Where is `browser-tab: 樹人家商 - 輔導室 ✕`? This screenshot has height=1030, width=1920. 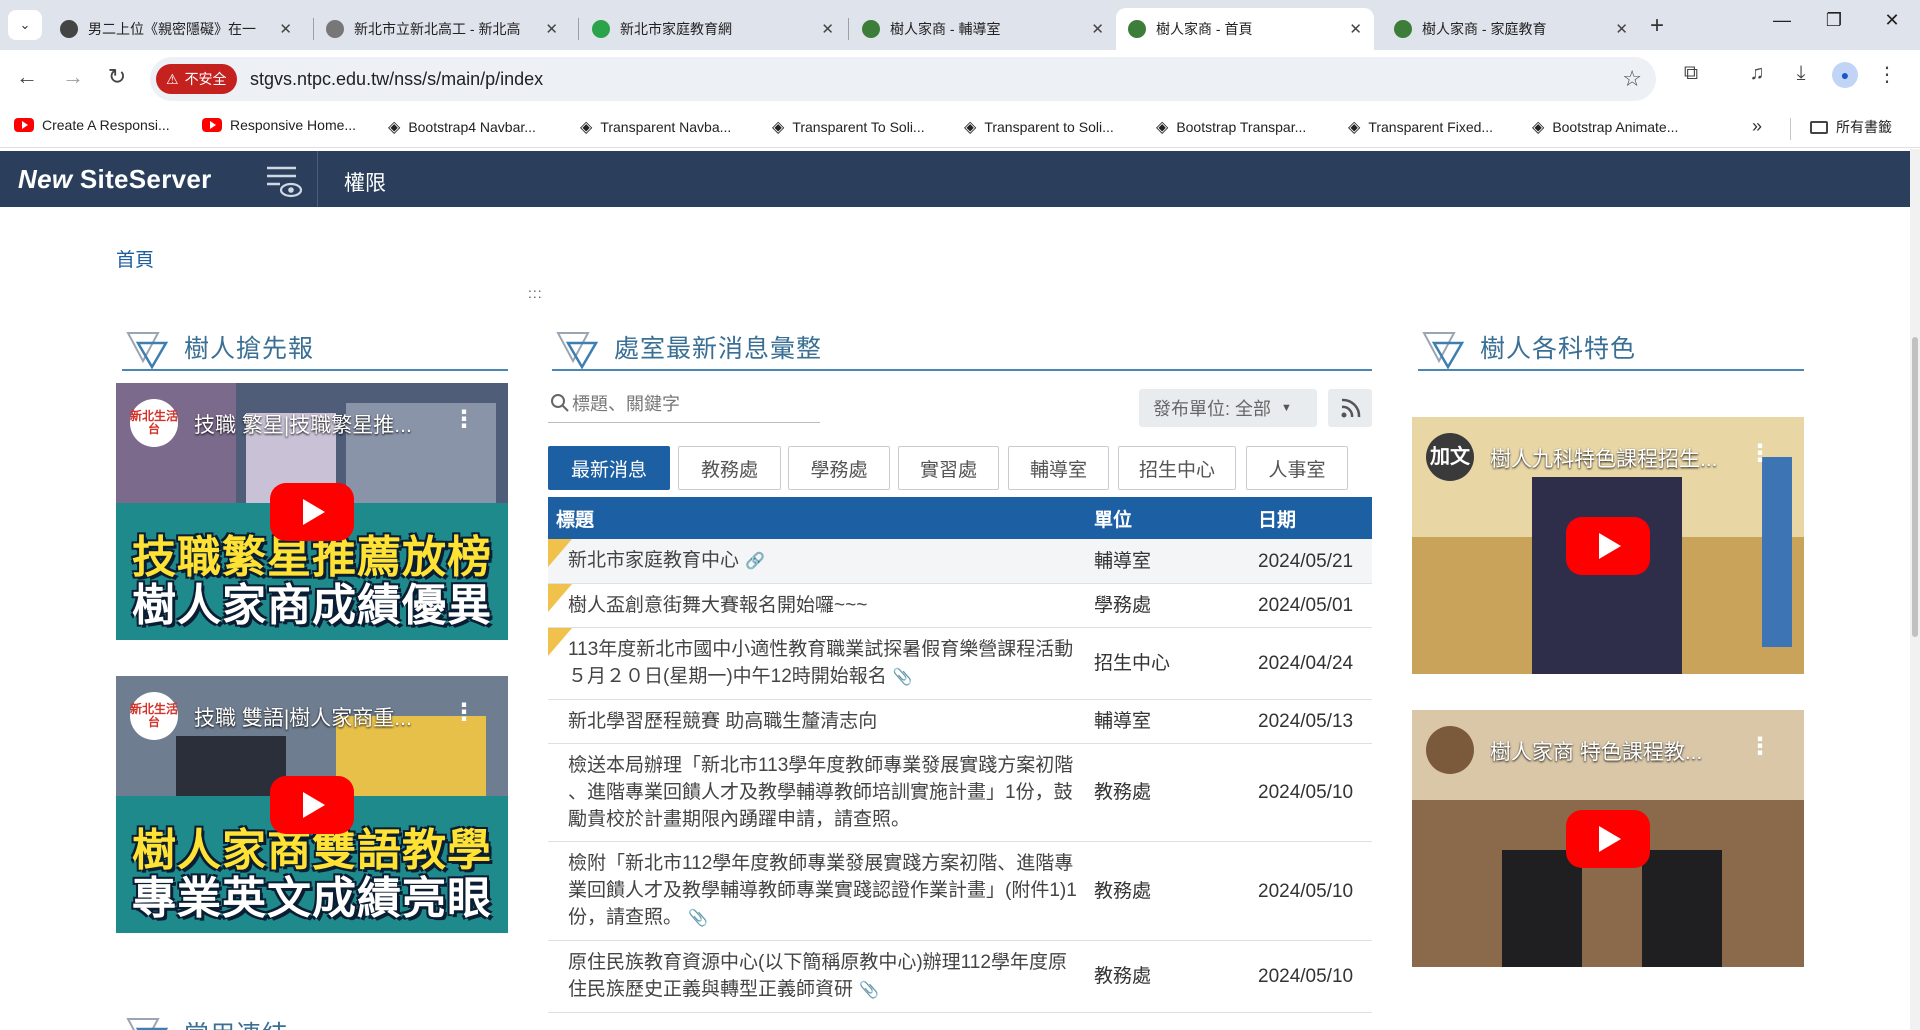
browser-tab: 樹人家商 - 輔導室 ✕ is located at coordinates (983, 29).